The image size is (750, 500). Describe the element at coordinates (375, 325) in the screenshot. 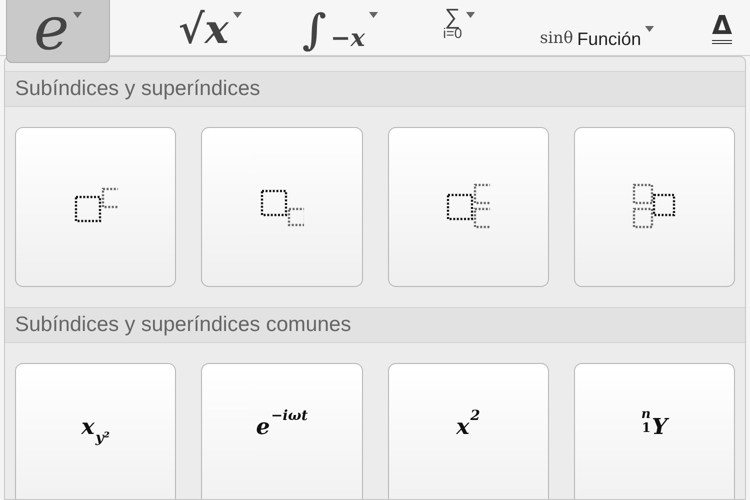

I see `section-header: Subíndices y superíndices comunes` at that location.